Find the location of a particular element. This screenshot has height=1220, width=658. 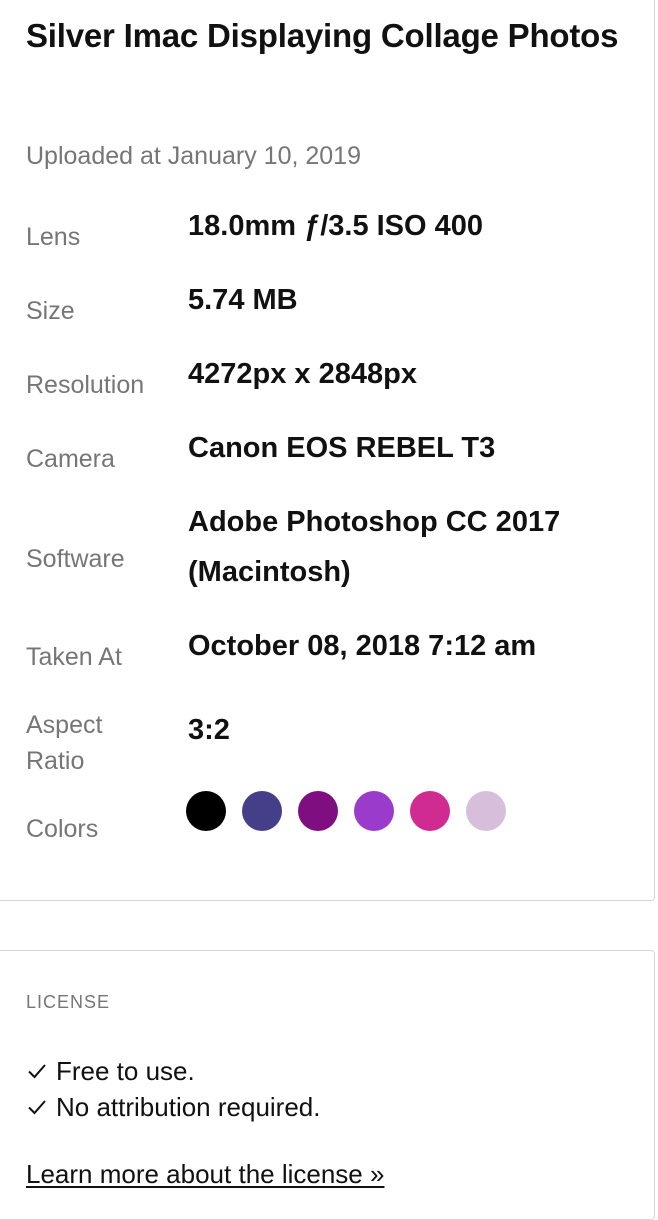

license-link: Learn more about the license » is located at coordinates (205, 1174).